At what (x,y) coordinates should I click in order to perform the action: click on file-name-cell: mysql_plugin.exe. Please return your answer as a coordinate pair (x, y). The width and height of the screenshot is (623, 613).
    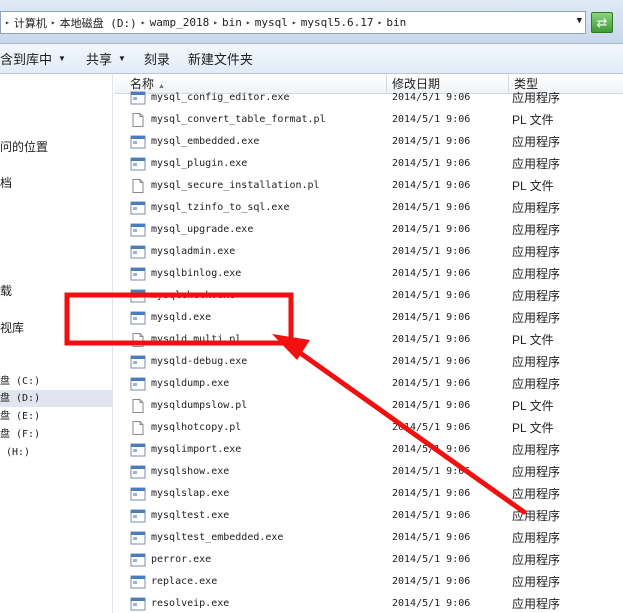
    Looking at the image, I should click on (188, 164).